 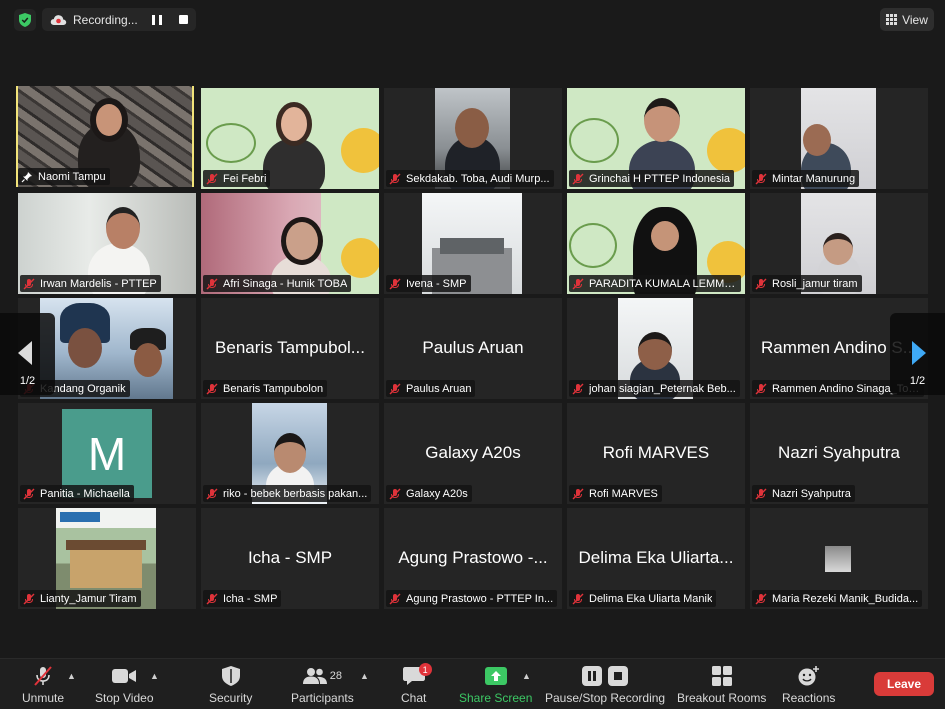 What do you see at coordinates (107, 453) in the screenshot?
I see `participant-tile: M Panitia - Michaella` at bounding box center [107, 453].